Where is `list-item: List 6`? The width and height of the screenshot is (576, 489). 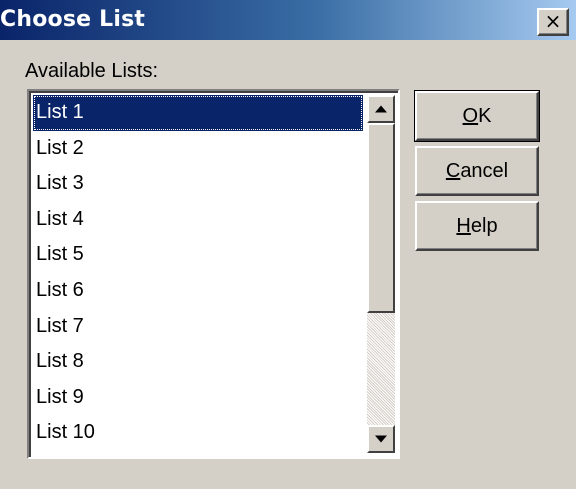
list-item: List 6 is located at coordinates (198, 291).